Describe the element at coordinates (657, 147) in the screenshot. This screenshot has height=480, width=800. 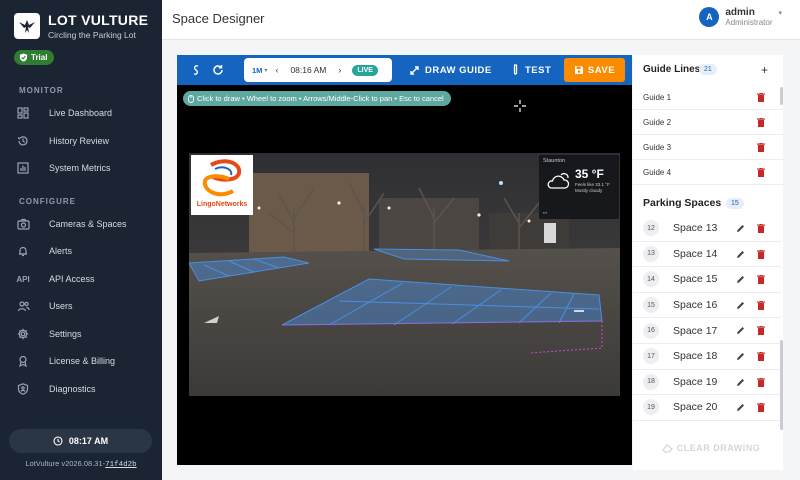
I see `guide-label: Guide 3` at that location.